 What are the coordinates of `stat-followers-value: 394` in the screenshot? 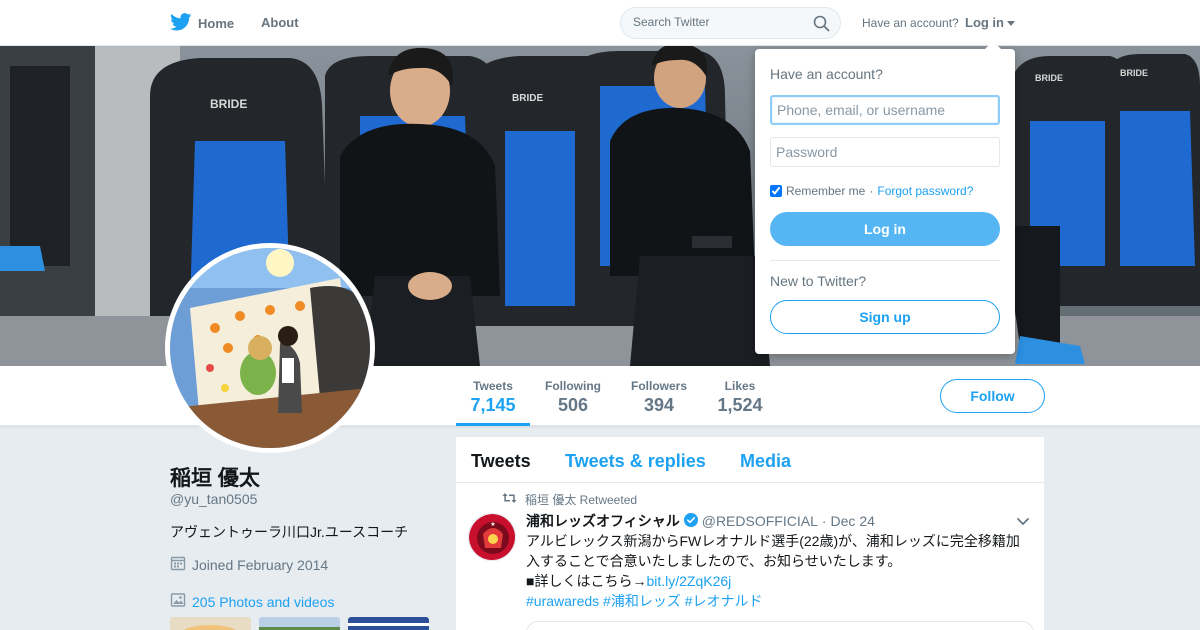 It's located at (659, 405).